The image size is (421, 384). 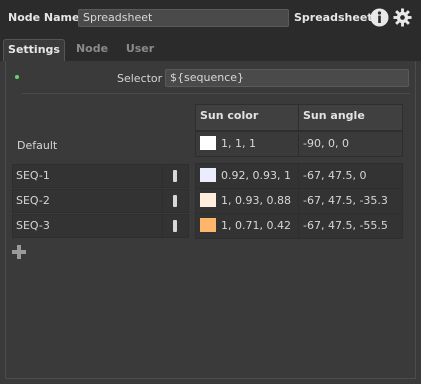 What do you see at coordinates (350, 117) in the screenshot?
I see `column-header-sun-angle: Sun angle` at bounding box center [350, 117].